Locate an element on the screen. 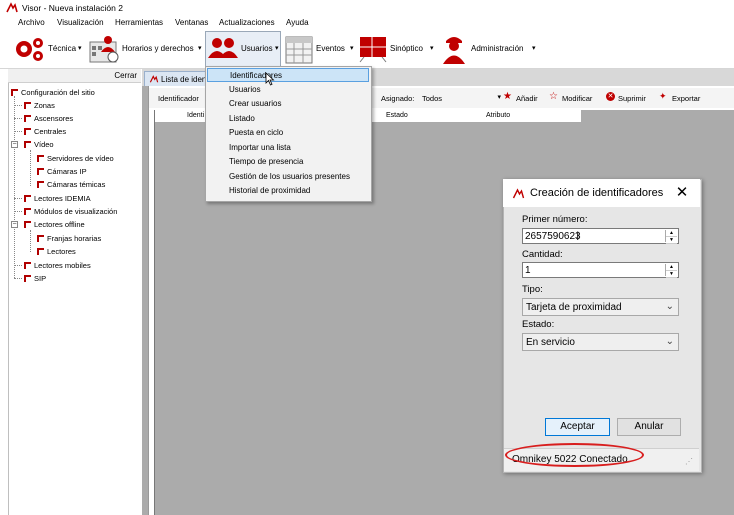  tecnica-button: Técnica ▾ is located at coordinates (49, 49).